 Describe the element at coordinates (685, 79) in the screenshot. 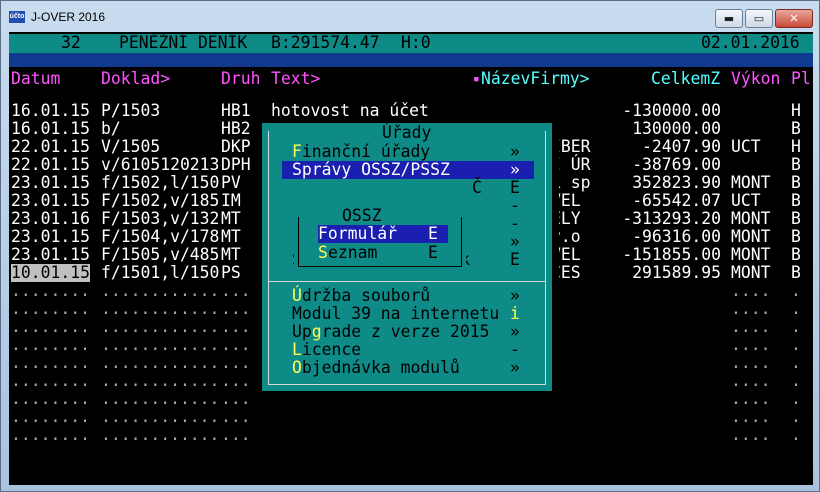

I see `col-celkem: CelkemZ` at that location.